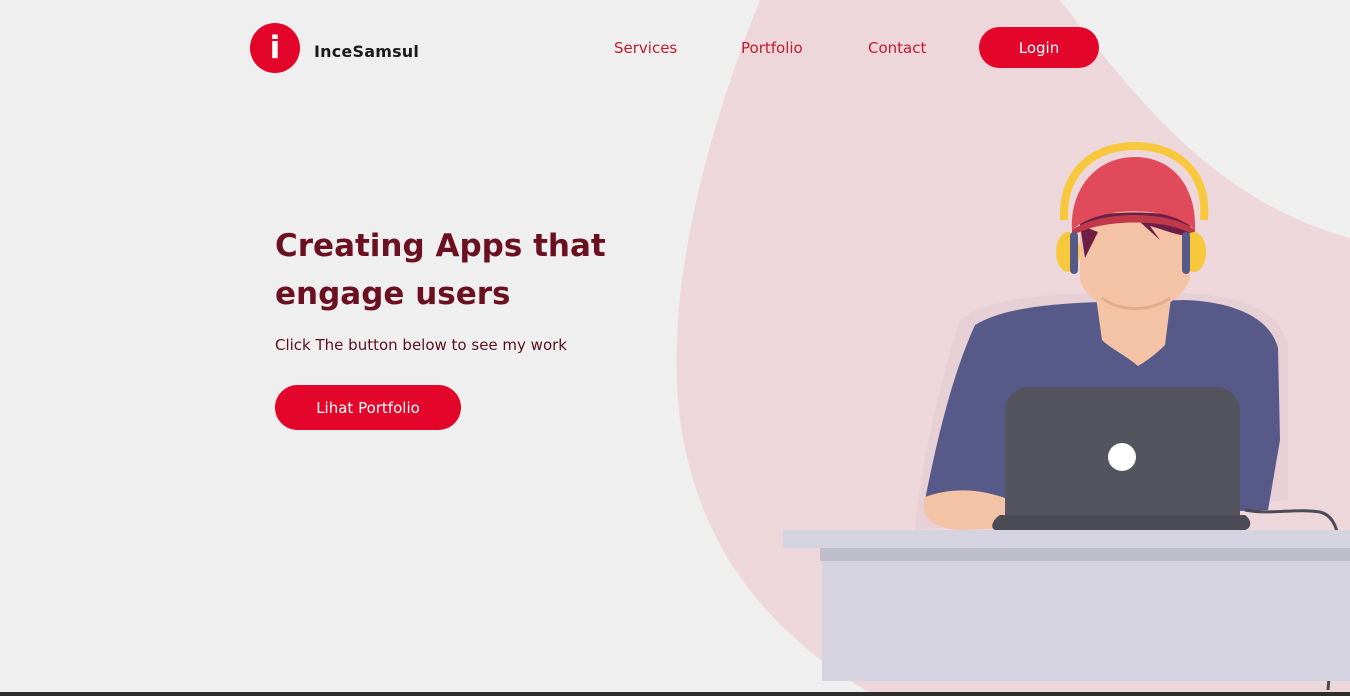  Describe the element at coordinates (772, 48) in the screenshot. I see `nav-portfolio-link: Portfolio` at that location.